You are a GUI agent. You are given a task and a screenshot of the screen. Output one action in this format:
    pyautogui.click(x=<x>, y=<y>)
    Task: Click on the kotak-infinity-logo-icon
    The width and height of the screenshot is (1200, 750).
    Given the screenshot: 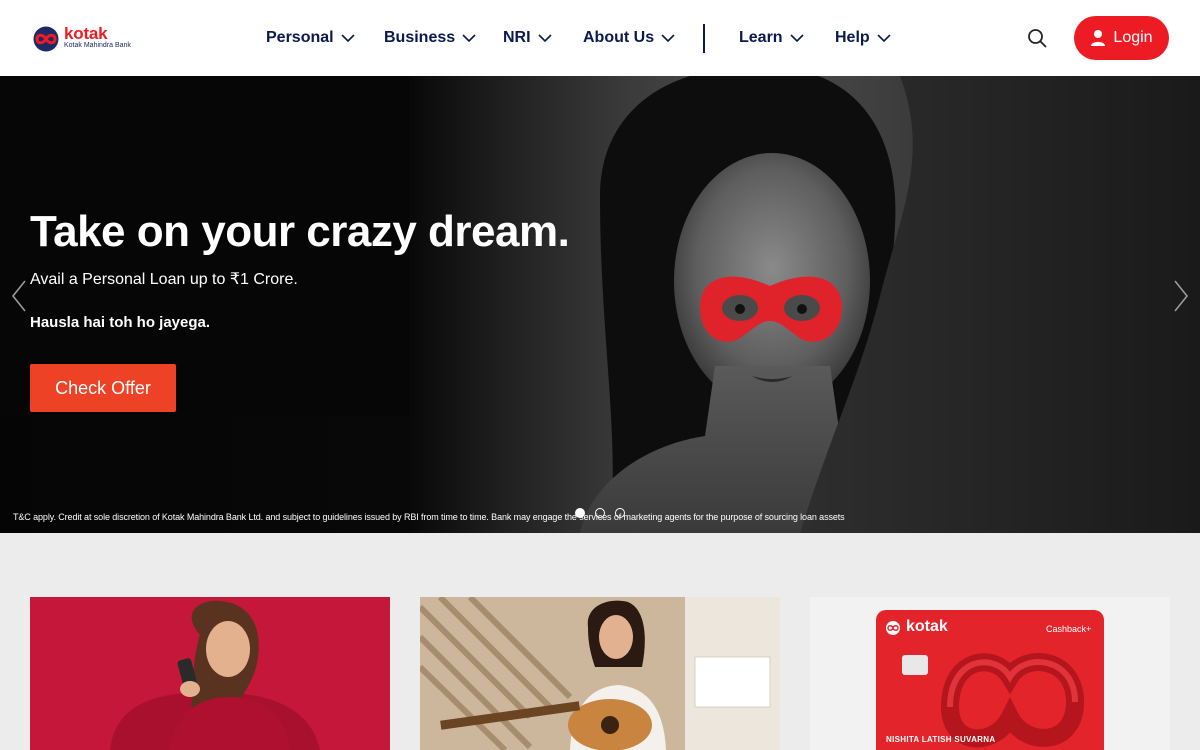 What is the action you would take?
    pyautogui.click(x=46, y=39)
    